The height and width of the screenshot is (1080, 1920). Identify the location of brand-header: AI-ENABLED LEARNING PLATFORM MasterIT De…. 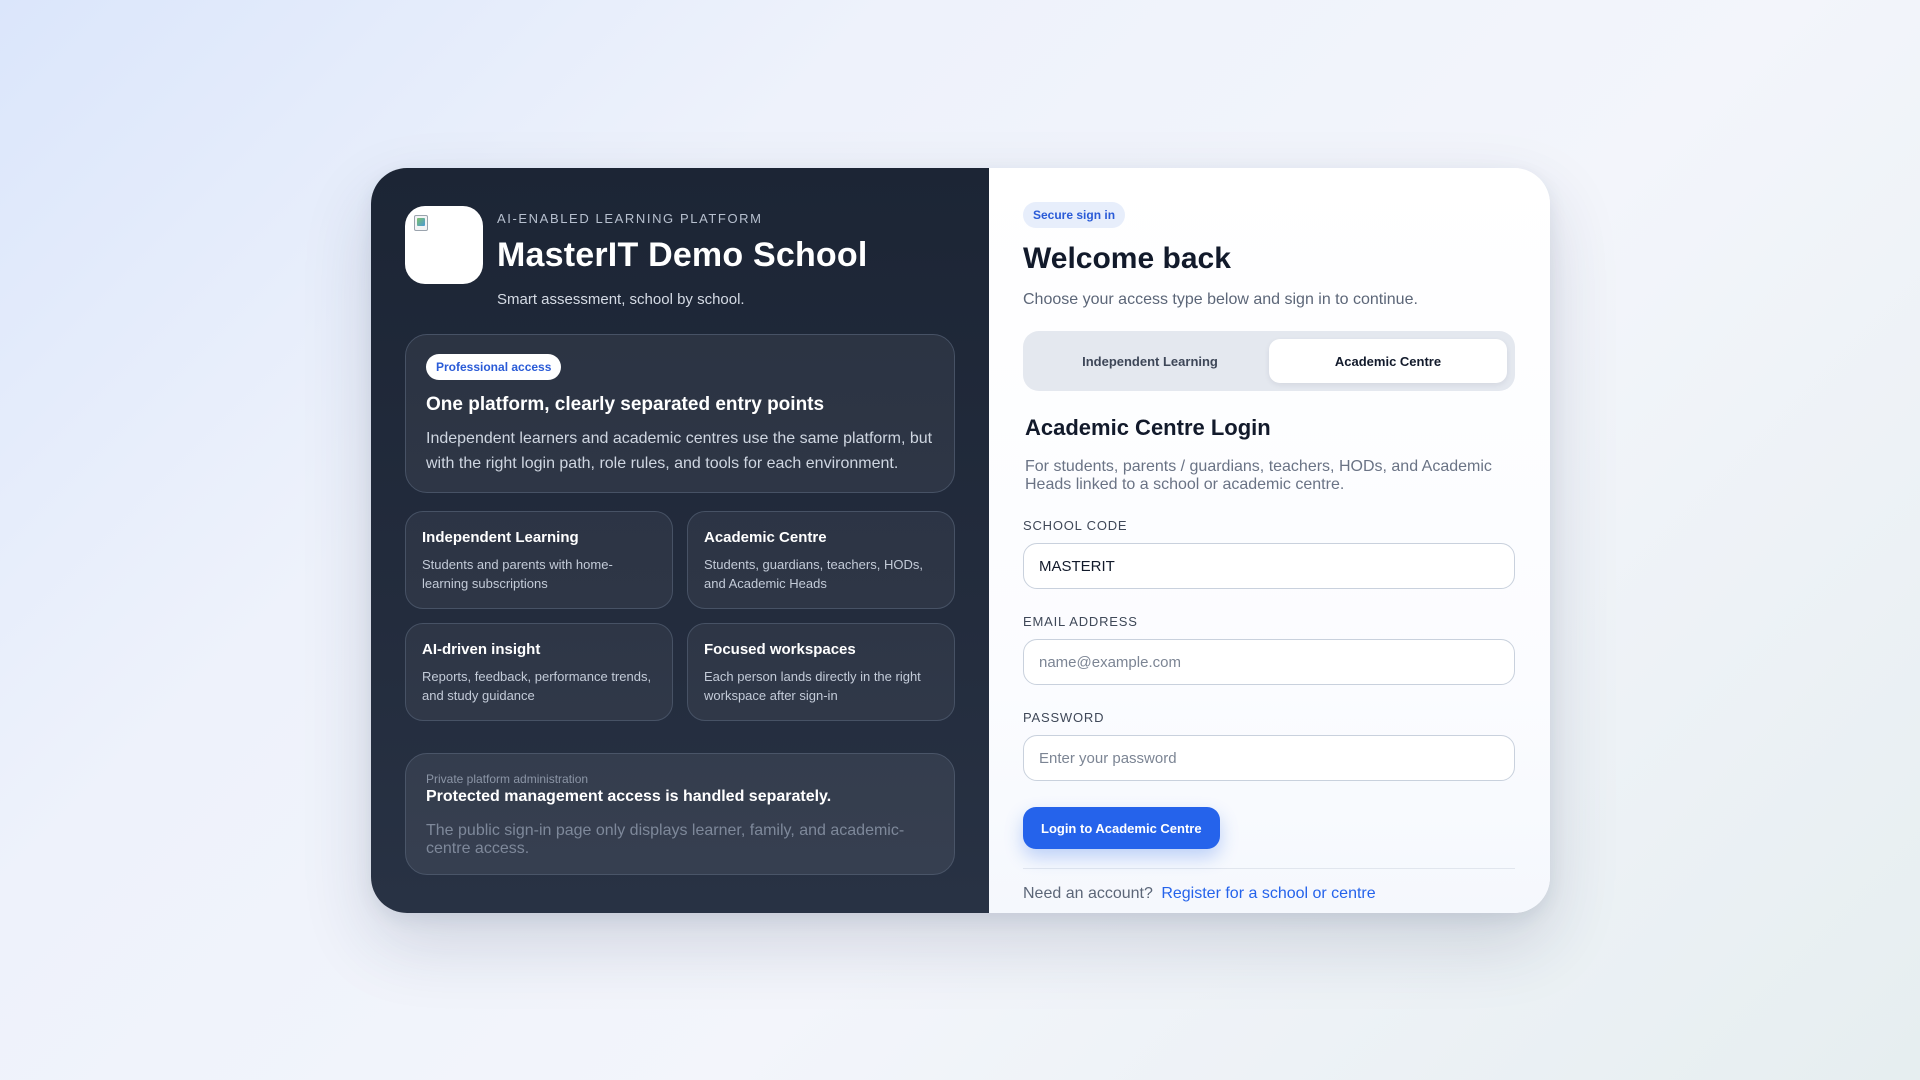
(680, 257).